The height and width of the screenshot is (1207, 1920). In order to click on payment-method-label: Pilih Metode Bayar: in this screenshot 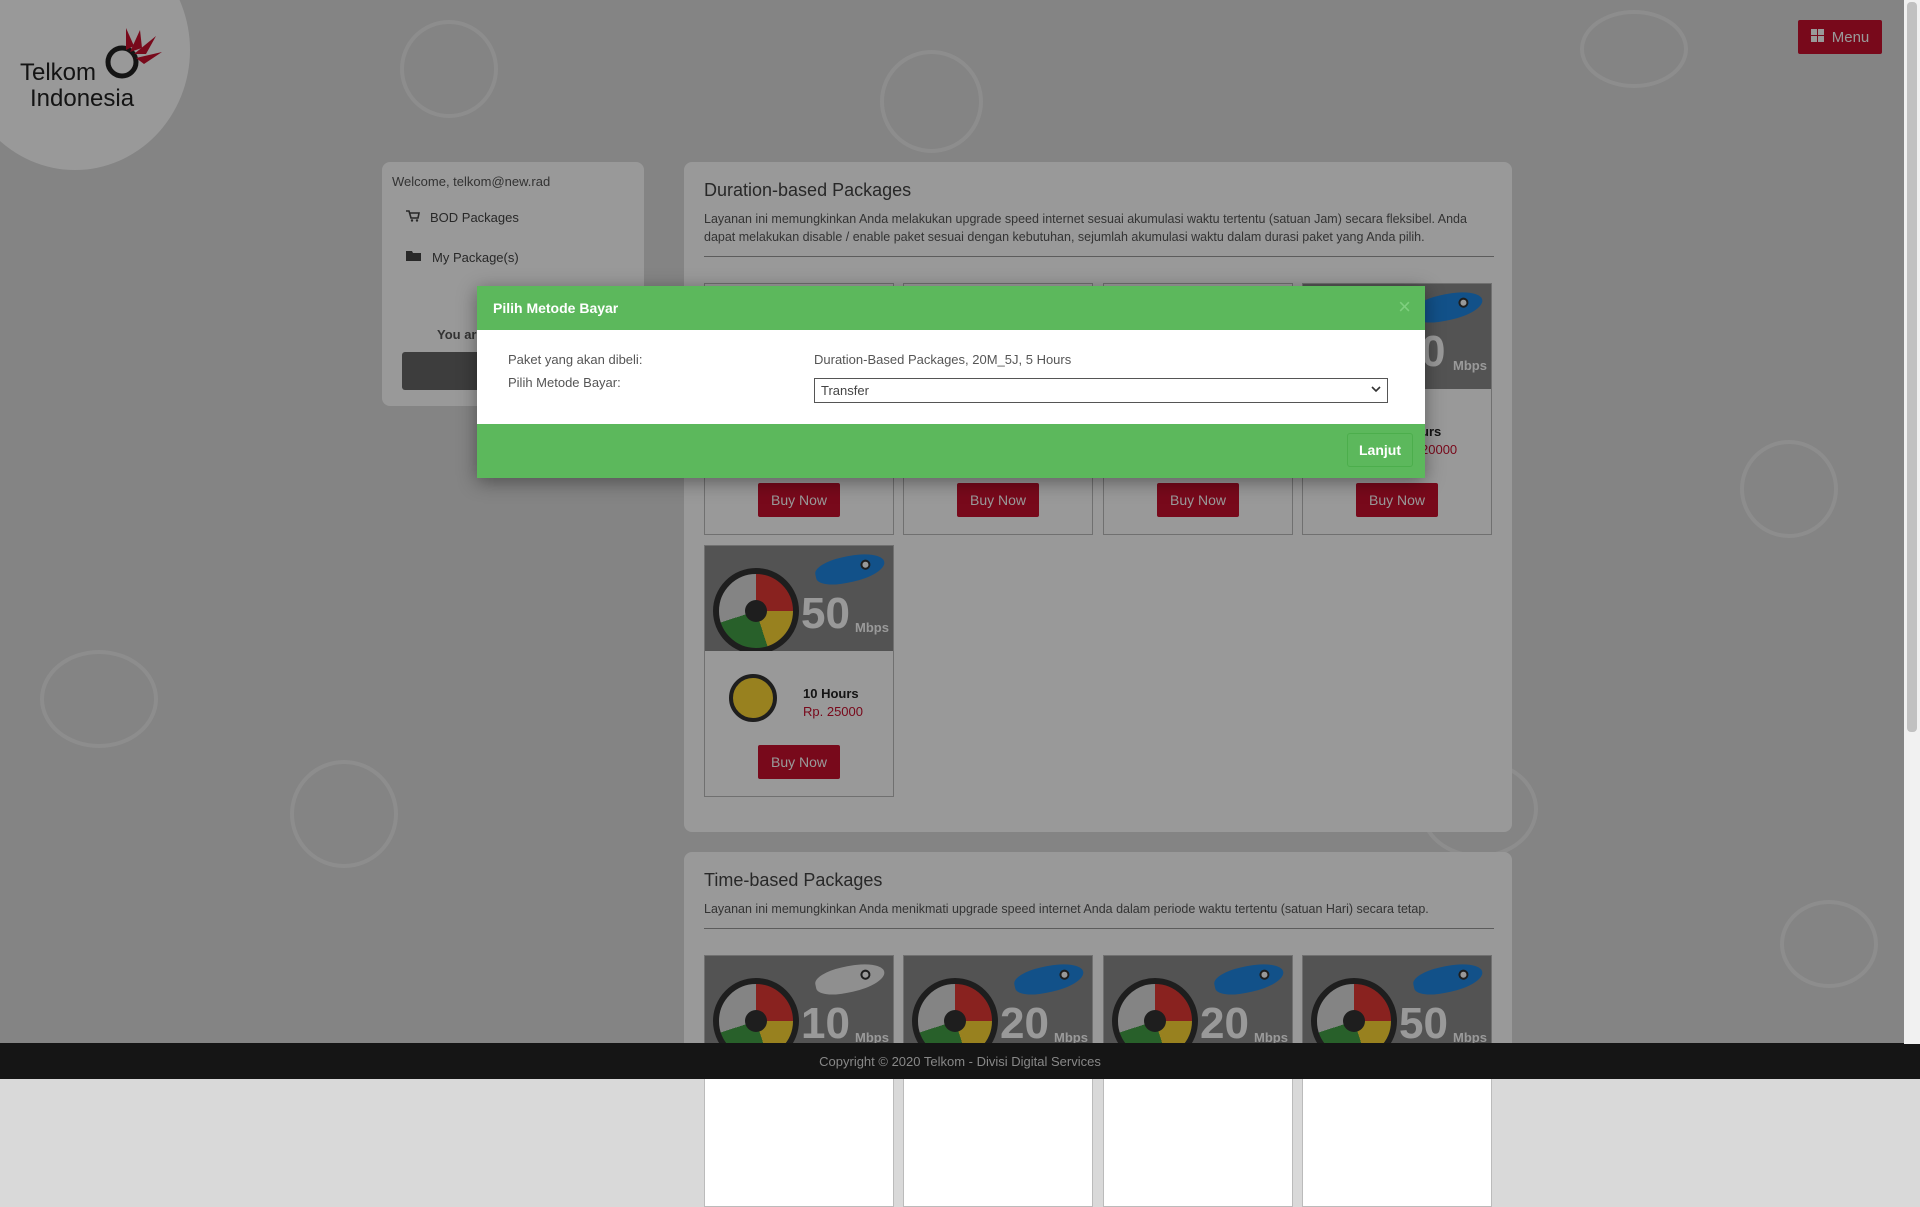, I will do `click(564, 382)`.